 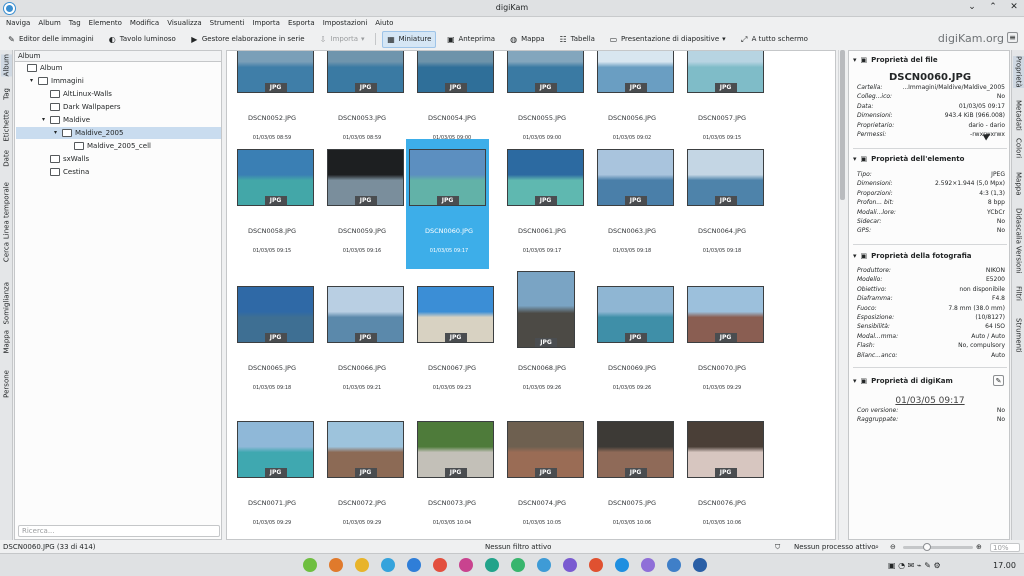 I want to click on thumbnail-item: JPG DSCN0074.JPG 01/03/05 10:05, so click(x=542, y=475).